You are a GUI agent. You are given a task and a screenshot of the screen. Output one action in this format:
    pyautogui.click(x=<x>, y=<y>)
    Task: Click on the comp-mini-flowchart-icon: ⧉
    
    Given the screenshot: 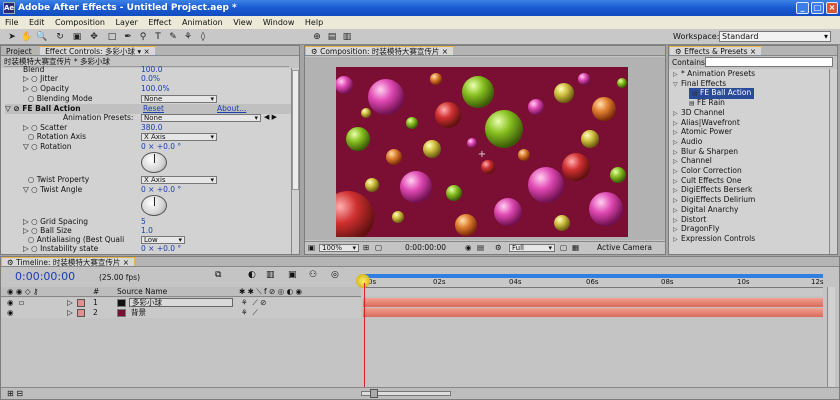 What is the action you would take?
    pyautogui.click(x=218, y=275)
    